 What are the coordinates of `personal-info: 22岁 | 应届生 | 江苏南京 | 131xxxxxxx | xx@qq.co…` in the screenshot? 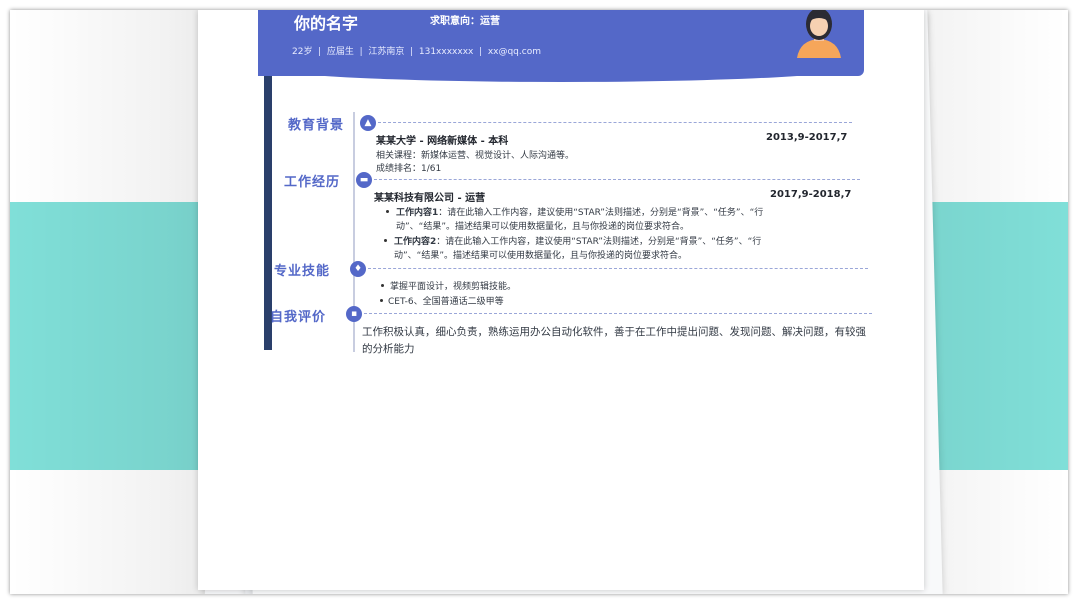 It's located at (416, 52).